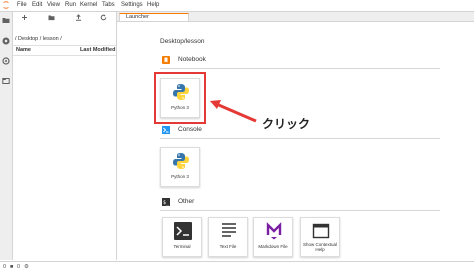 The height and width of the screenshot is (273, 474). I want to click on markdown-file-card: Markdown File, so click(273, 237).